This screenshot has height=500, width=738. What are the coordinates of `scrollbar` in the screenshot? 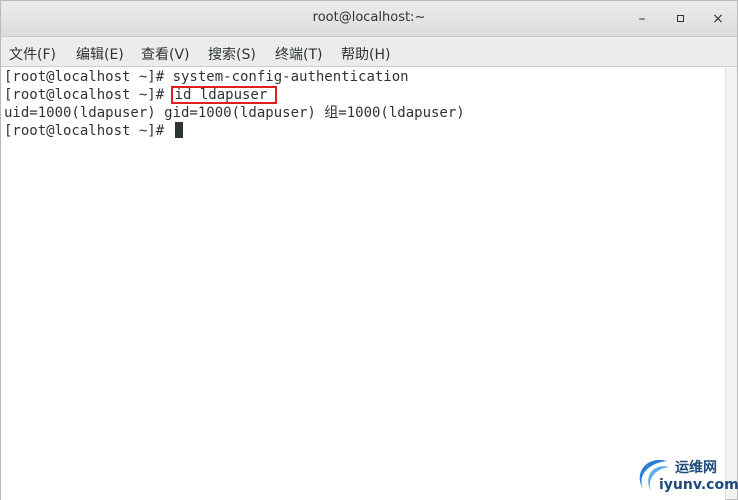 It's located at (731, 283).